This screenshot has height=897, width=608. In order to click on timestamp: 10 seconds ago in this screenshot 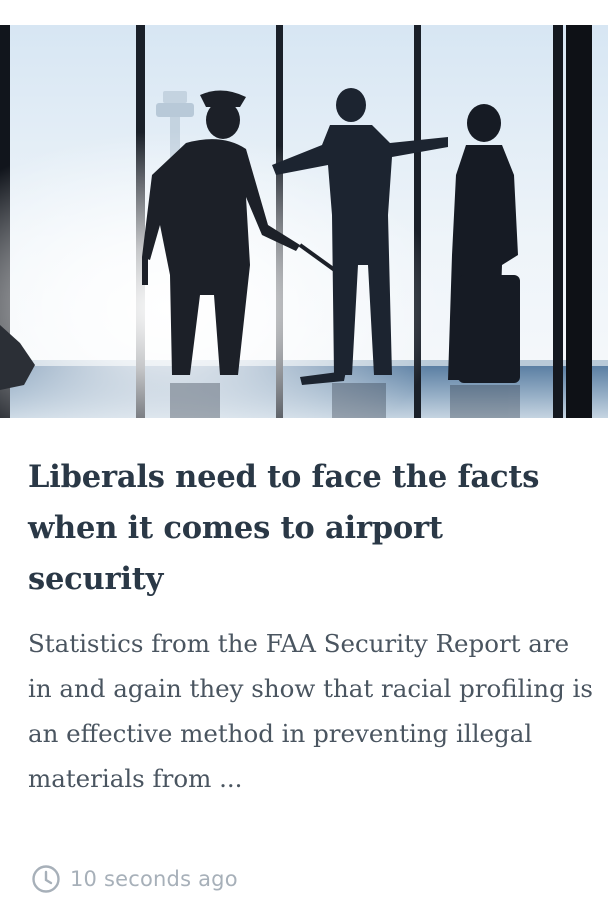, I will do `click(154, 879)`.